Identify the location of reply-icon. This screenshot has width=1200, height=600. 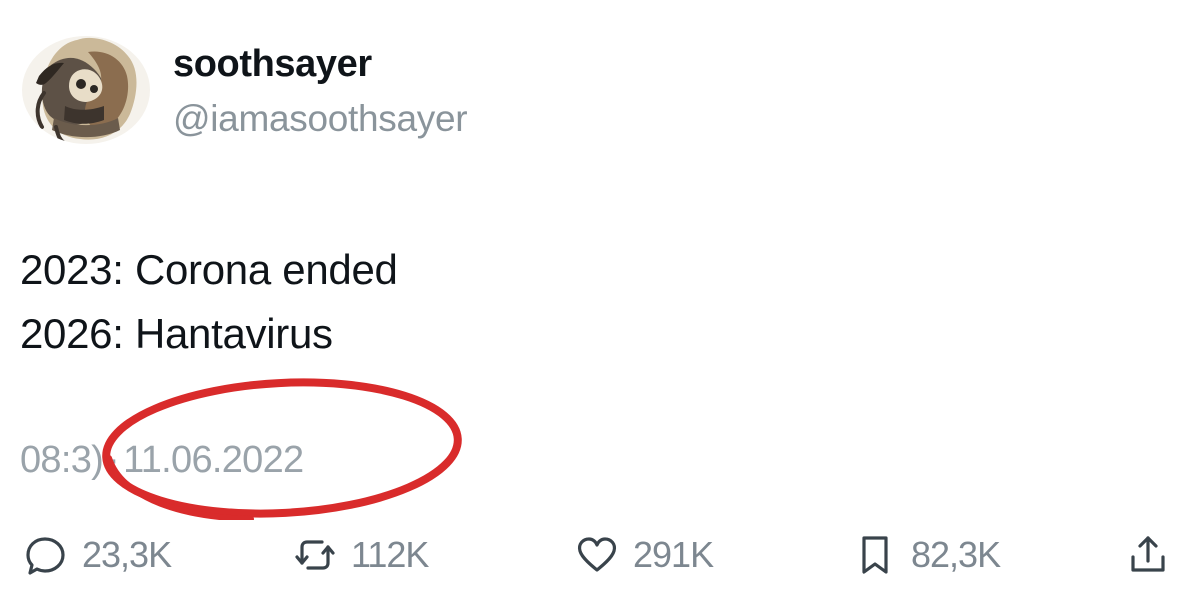
(45, 556).